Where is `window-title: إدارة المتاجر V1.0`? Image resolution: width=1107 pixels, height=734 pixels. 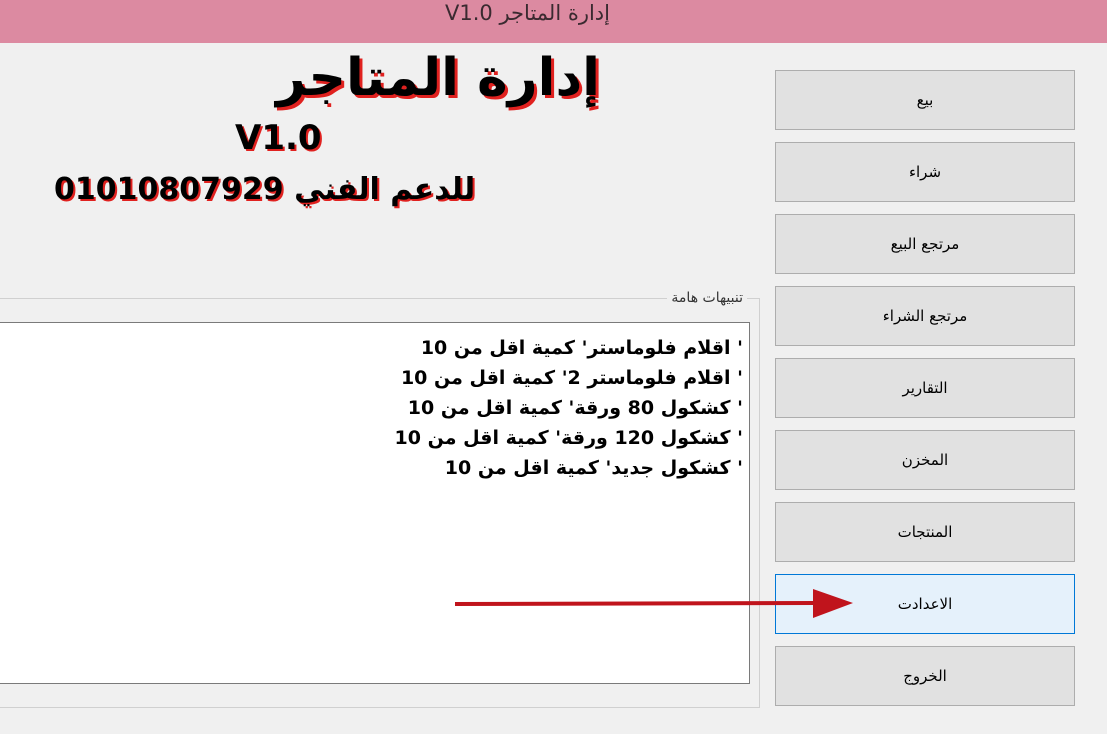
window-title: إدارة المتاجر V1.0 is located at coordinates (527, 13).